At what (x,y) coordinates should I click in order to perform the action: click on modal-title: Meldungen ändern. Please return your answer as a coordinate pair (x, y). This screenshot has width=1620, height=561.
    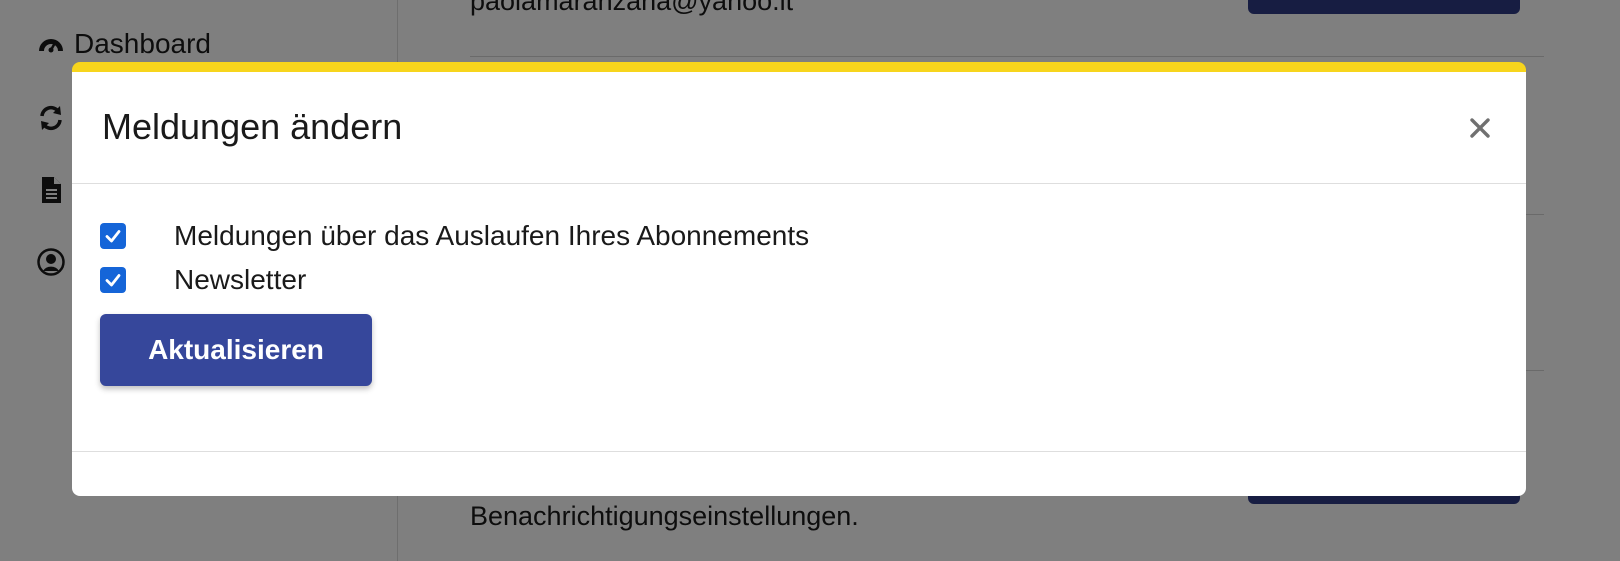
    Looking at the image, I should click on (252, 126).